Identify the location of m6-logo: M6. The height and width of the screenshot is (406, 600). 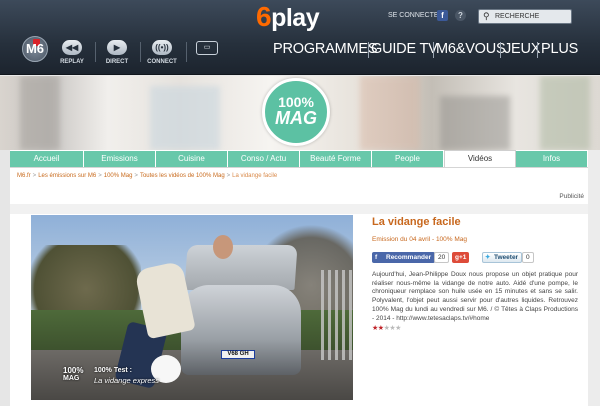
(35, 49).